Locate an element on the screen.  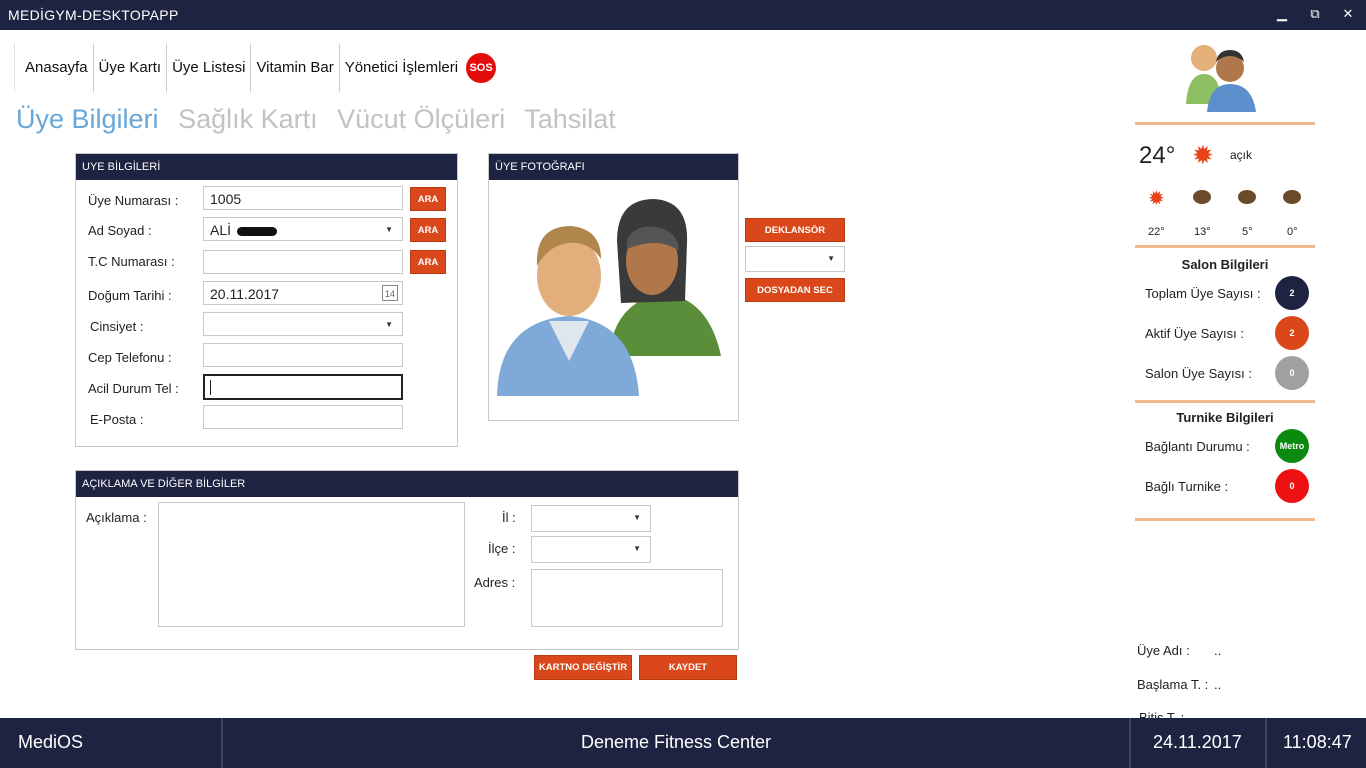
total-members-label: Toplam Üye Sayısı : is located at coordinates (1203, 293).